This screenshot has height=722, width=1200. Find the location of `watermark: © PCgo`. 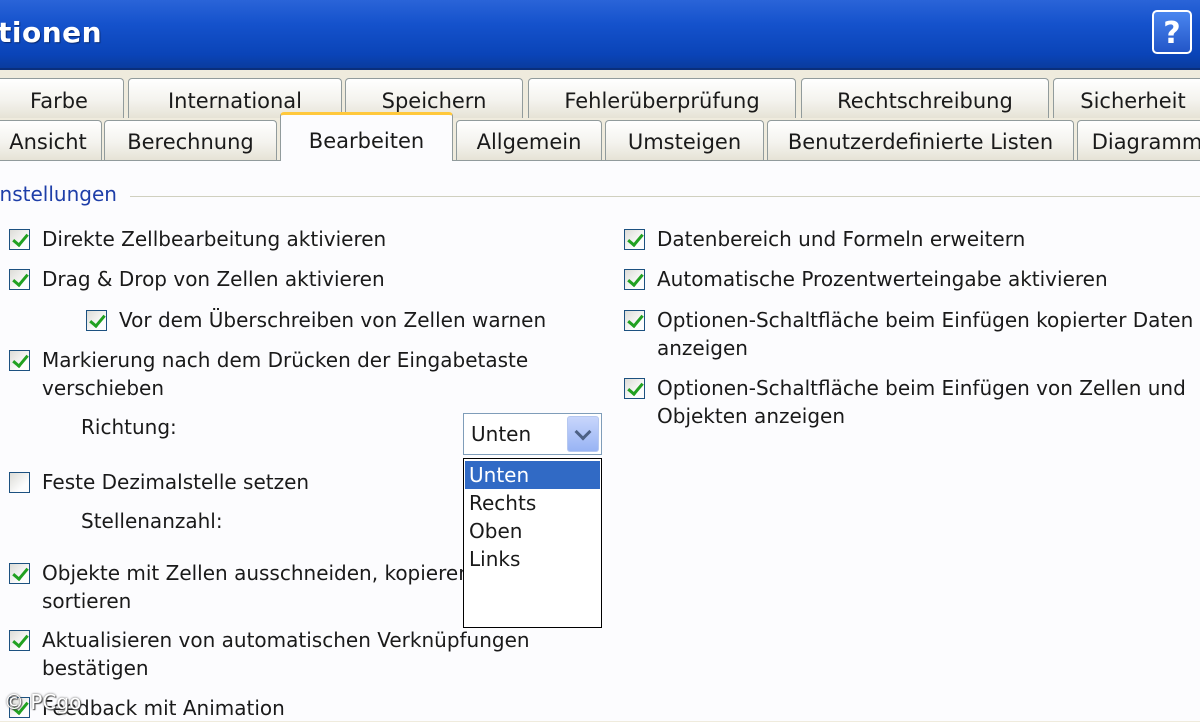

watermark: © PCgo is located at coordinates (43, 702).